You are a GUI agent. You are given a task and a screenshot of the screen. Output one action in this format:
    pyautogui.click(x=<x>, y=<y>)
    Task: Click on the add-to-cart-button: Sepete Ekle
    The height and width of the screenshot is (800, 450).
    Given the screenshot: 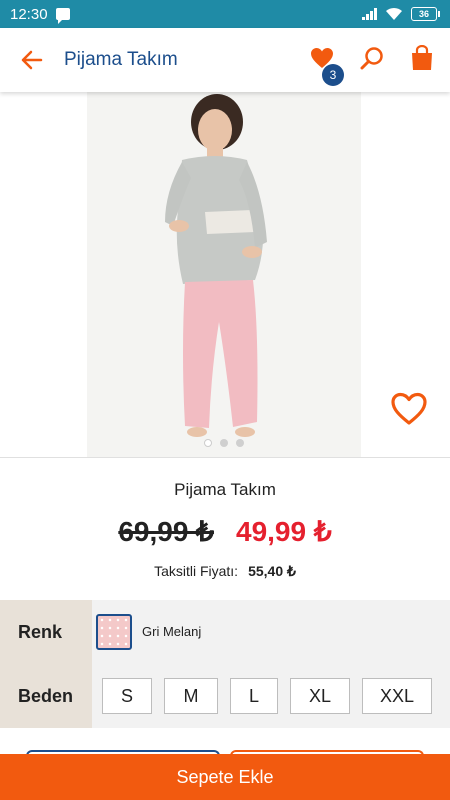 What is the action you would take?
    pyautogui.click(x=225, y=777)
    